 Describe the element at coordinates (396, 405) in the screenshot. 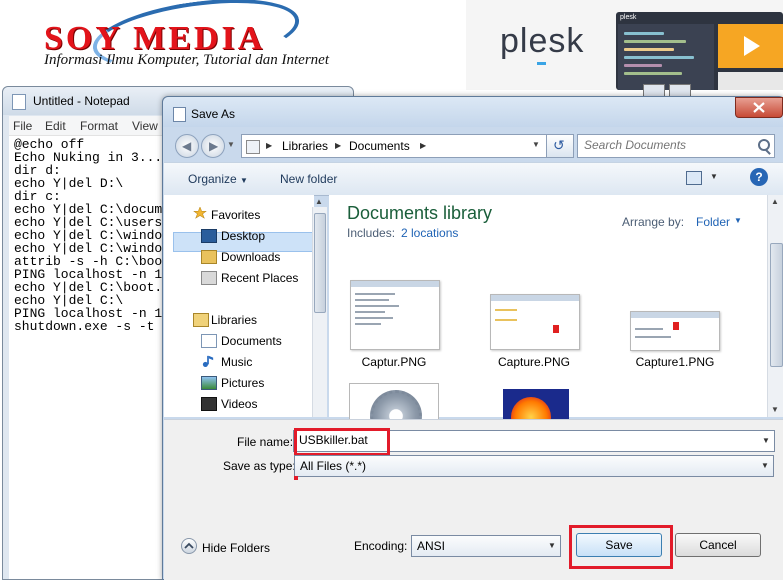

I see `settings-gear-icon` at that location.